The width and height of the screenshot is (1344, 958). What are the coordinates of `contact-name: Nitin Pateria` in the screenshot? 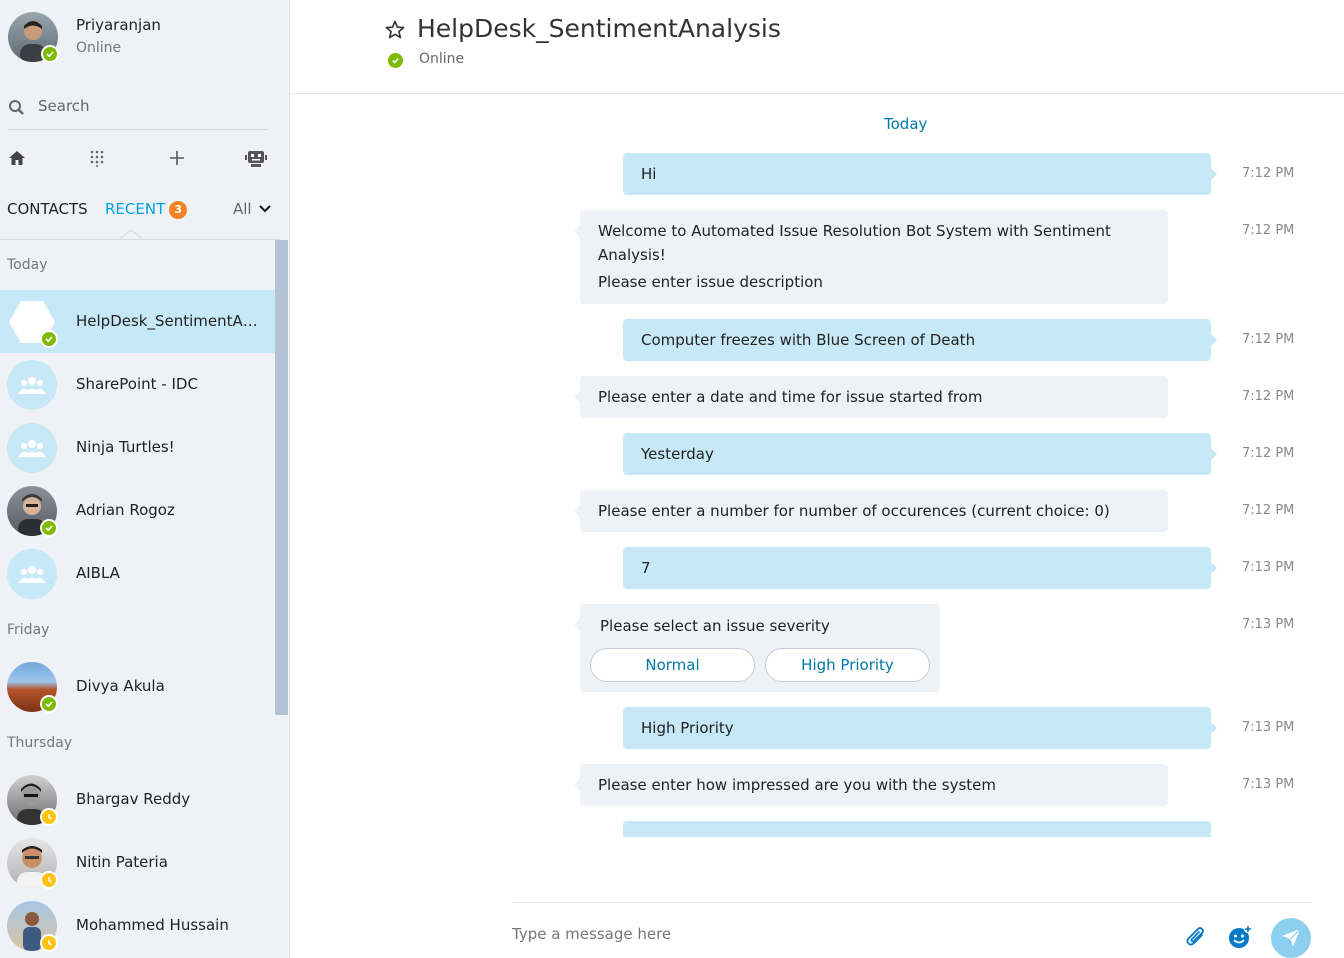 It's located at (122, 862).